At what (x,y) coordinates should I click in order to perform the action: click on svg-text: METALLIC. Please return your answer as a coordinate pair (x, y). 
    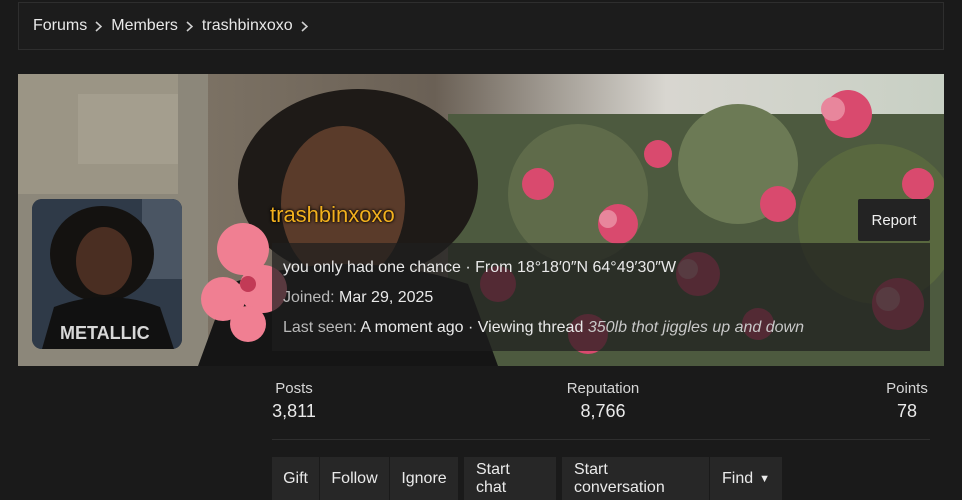
    Looking at the image, I should click on (105, 333).